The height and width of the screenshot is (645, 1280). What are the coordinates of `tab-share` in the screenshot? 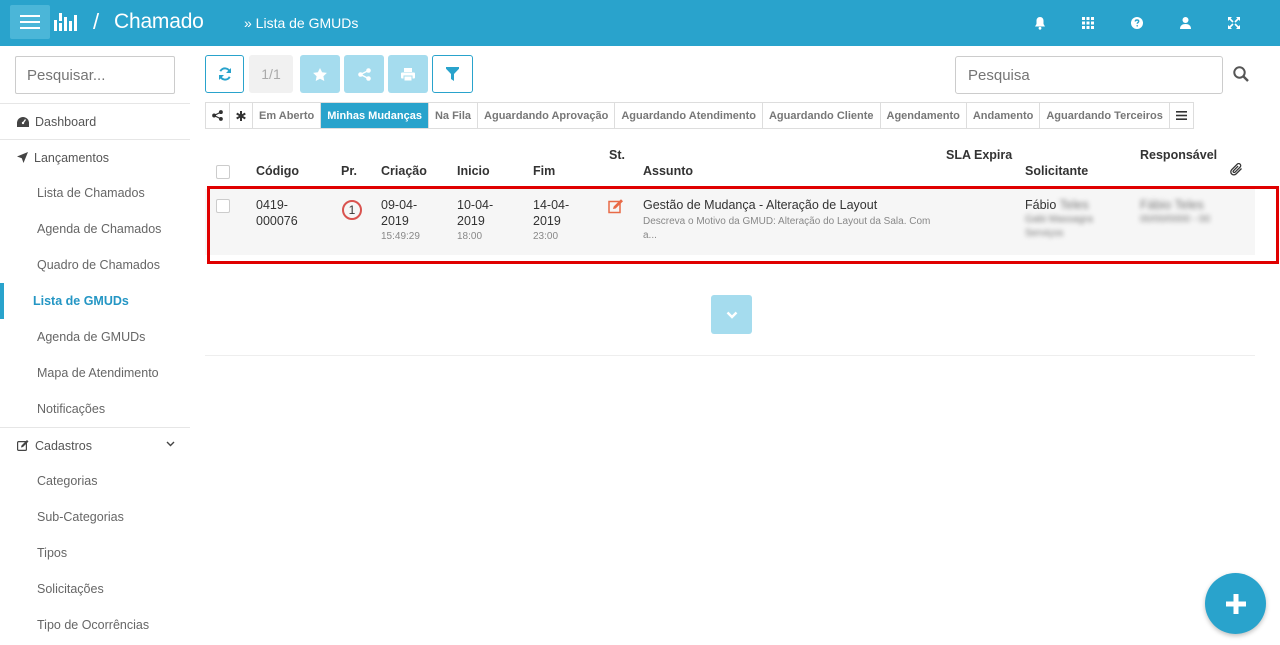 It's located at (218, 115).